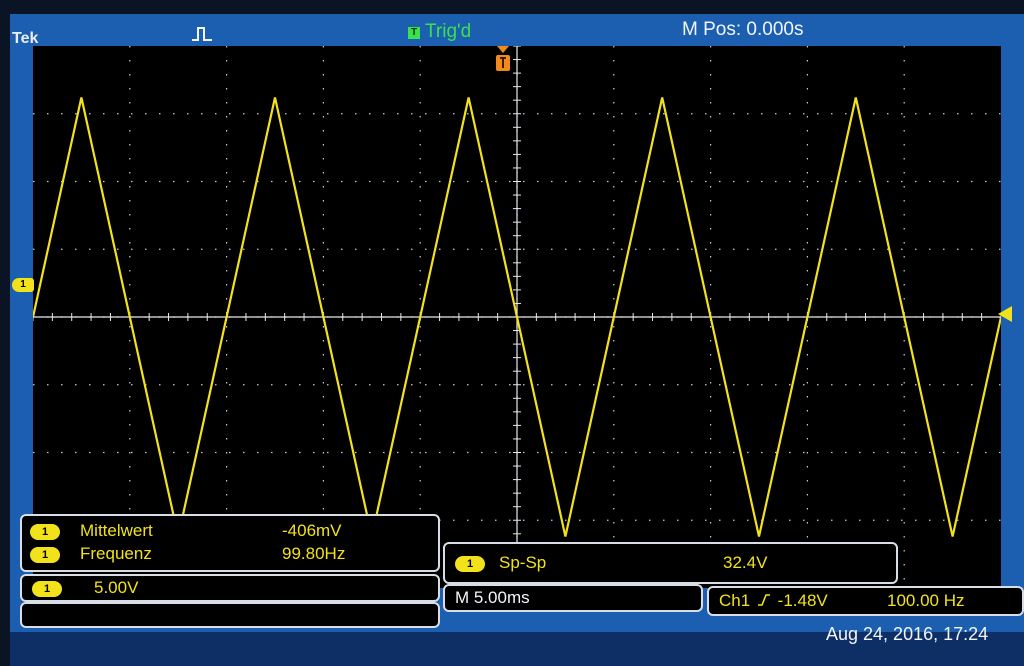  Describe the element at coordinates (764, 598) in the screenshot. I see `rising-edge-icon` at that location.